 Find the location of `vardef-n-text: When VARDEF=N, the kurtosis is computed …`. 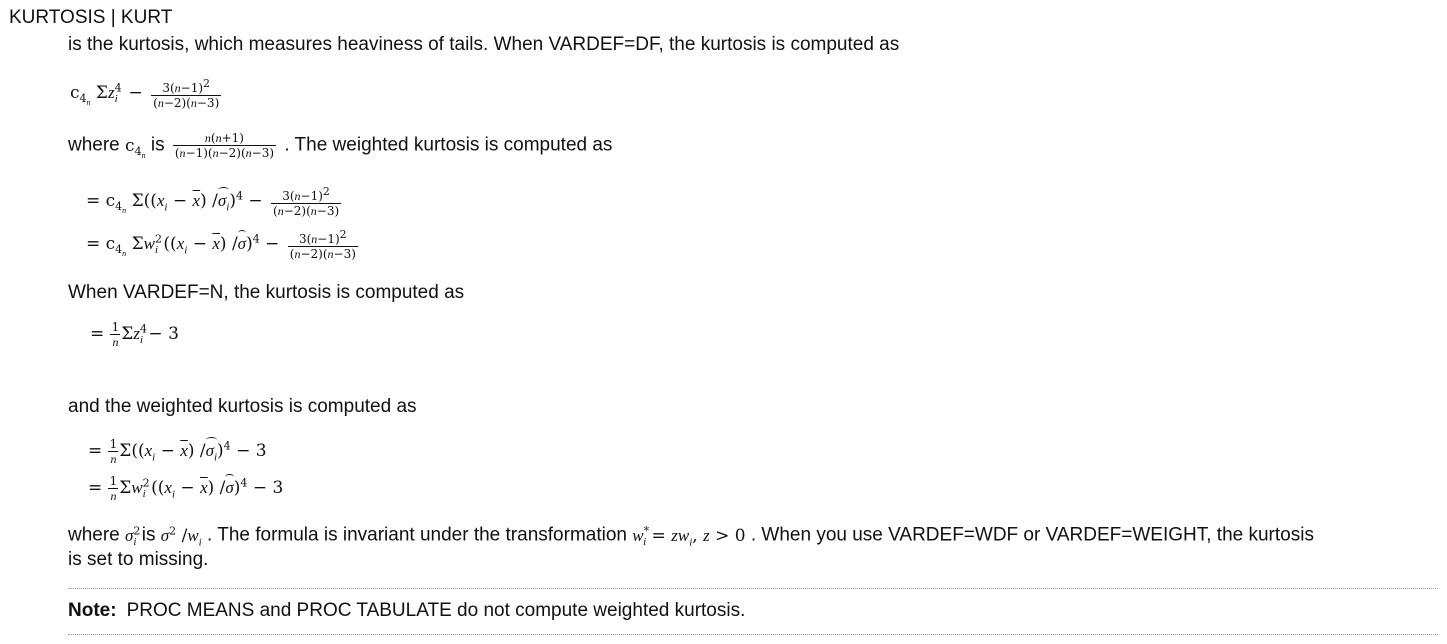

vardef-n-text: When VARDEF=N, the kurtosis is computed … is located at coordinates (266, 292).